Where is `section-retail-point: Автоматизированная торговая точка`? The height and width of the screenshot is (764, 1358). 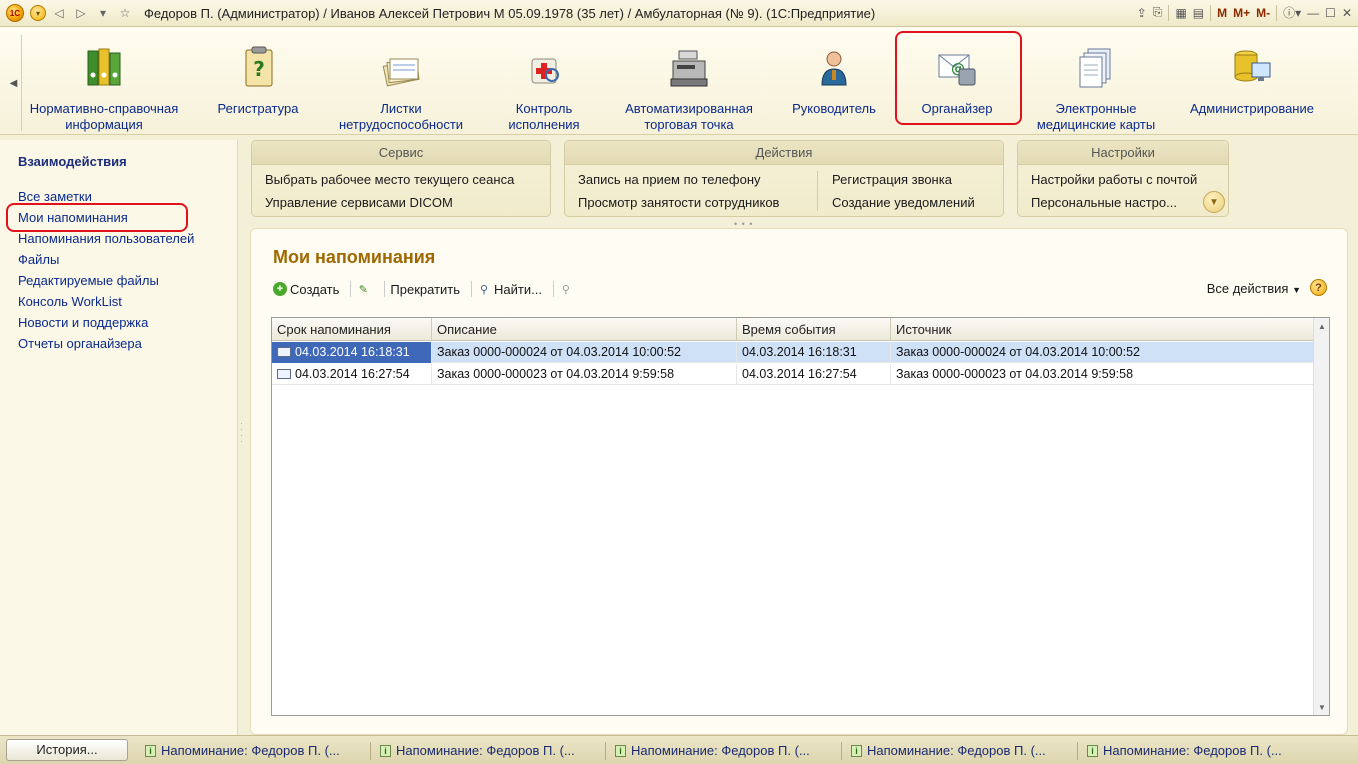 section-retail-point: Автоматизированная торговая точка is located at coordinates (689, 89).